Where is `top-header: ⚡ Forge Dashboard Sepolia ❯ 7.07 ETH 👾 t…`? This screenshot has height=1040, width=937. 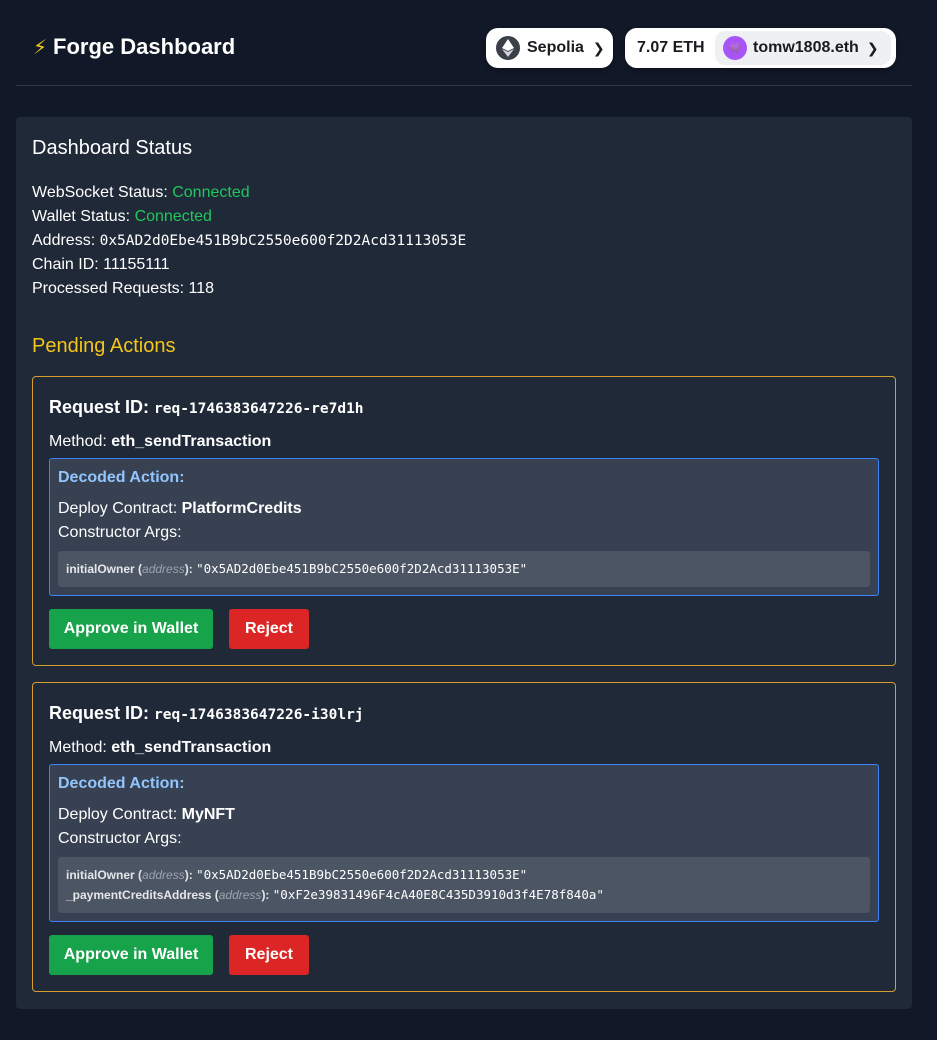
top-header: ⚡ Forge Dashboard Sepolia ❯ 7.07 ETH 👾 t… is located at coordinates (464, 43).